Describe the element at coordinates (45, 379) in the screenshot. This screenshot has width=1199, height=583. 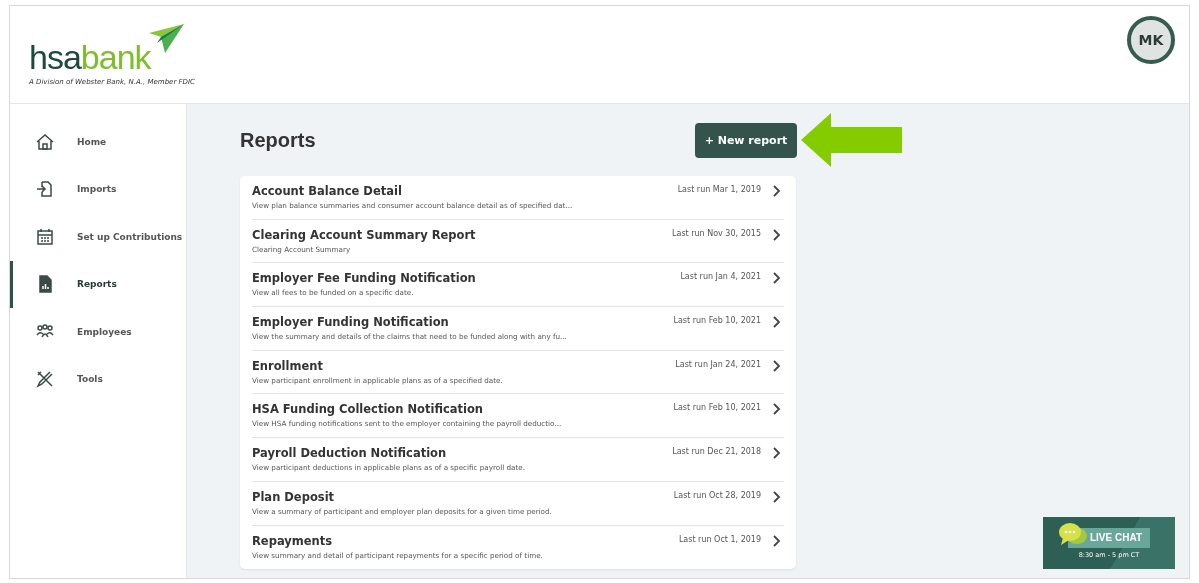
I see `tools-icon` at that location.